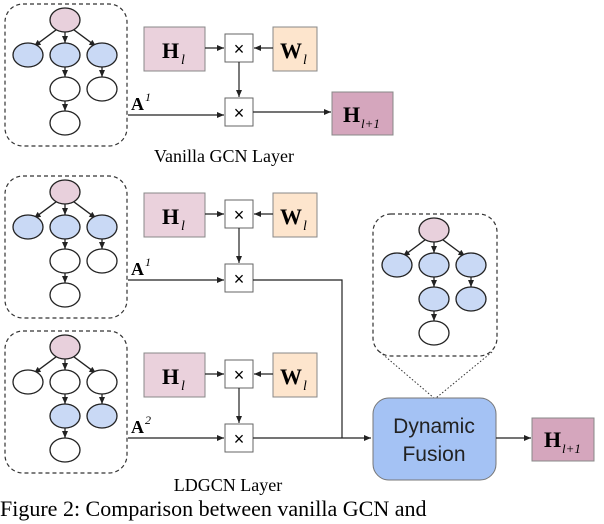 Image resolution: width=604 pixels, height=524 pixels. What do you see at coordinates (464, 375) in the screenshot?
I see `zoom-line-right` at bounding box center [464, 375].